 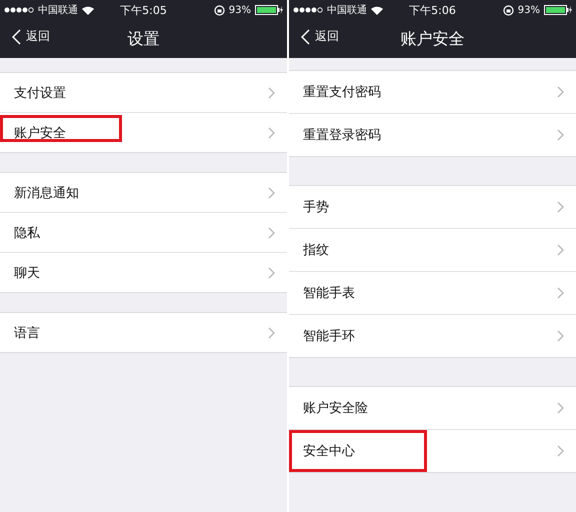 I want to click on row-label: 智能手环, so click(x=329, y=336).